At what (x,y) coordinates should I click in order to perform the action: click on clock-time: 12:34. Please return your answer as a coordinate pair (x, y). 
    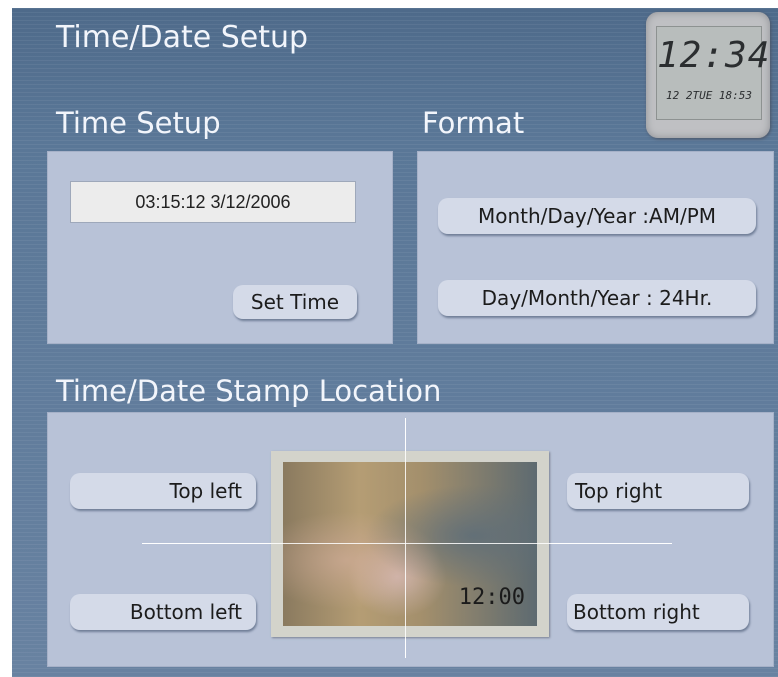
    Looking at the image, I should click on (714, 55).